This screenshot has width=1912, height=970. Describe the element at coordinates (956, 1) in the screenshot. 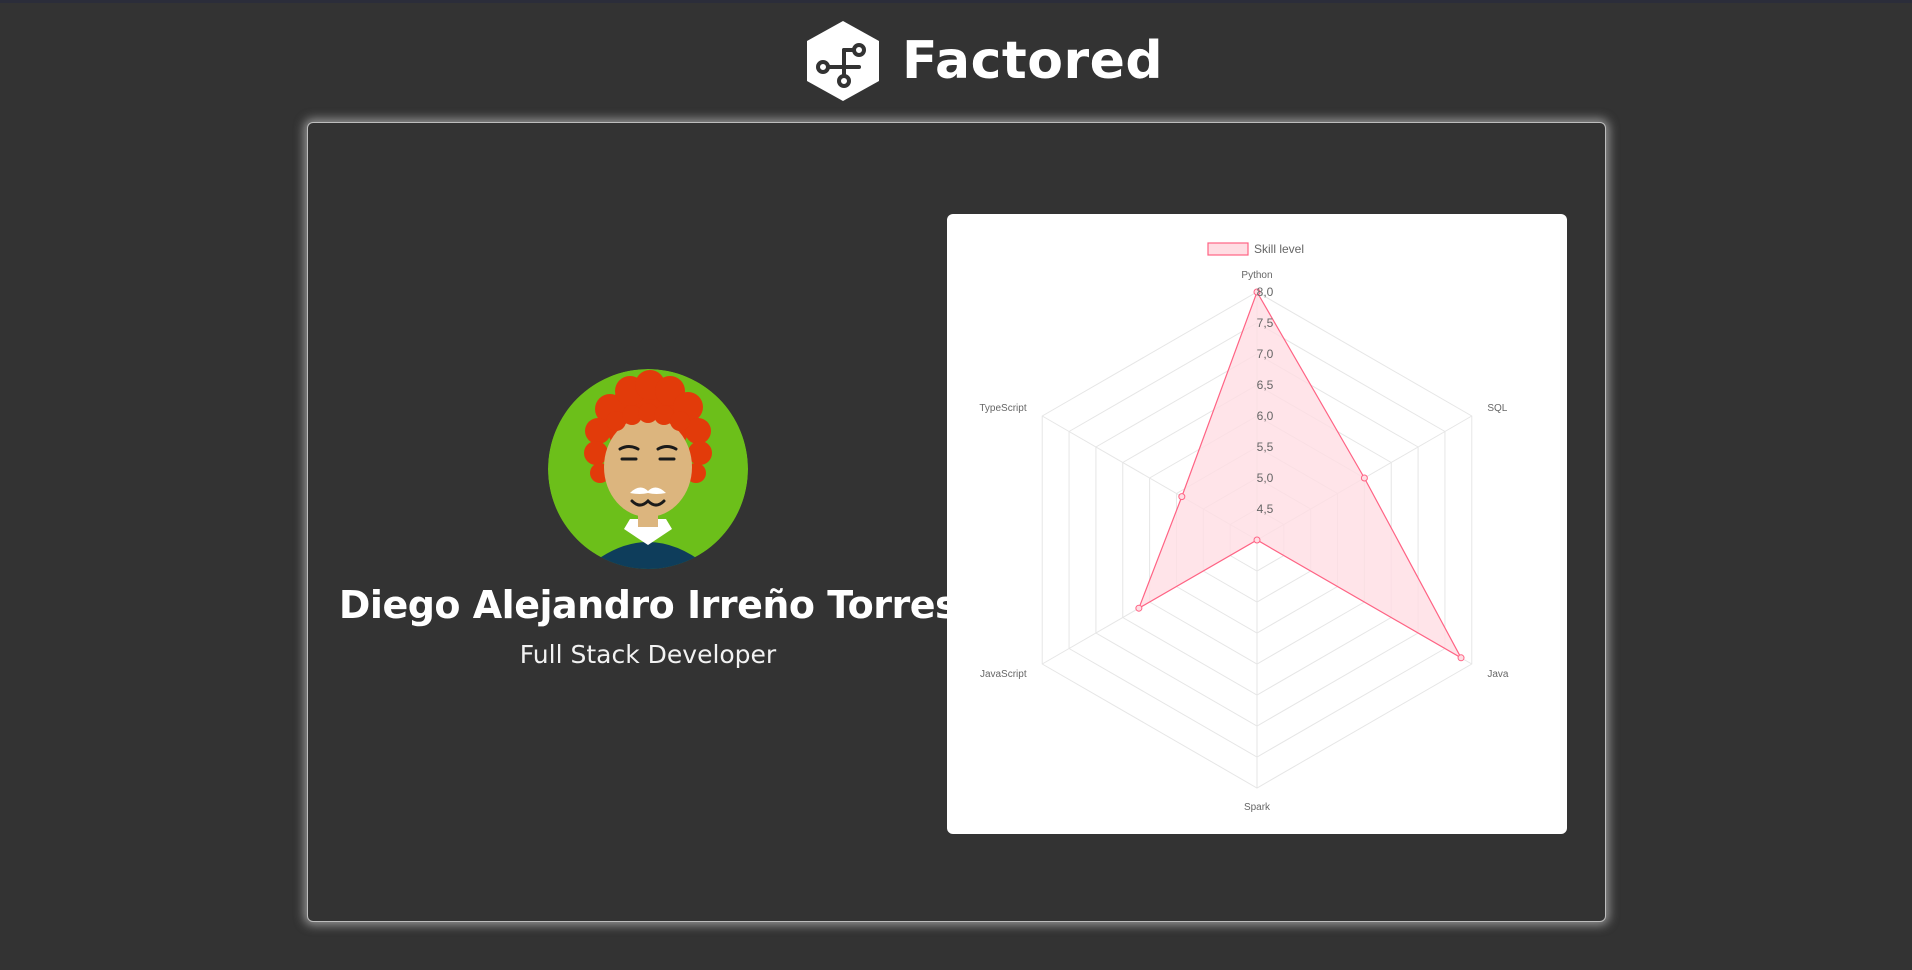

I see `top-border` at that location.